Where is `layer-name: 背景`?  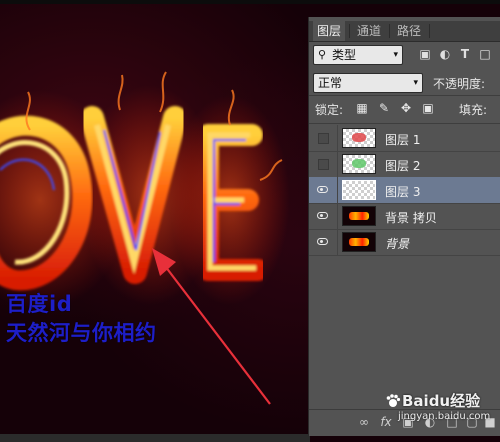 layer-name: 背景 is located at coordinates (397, 244).